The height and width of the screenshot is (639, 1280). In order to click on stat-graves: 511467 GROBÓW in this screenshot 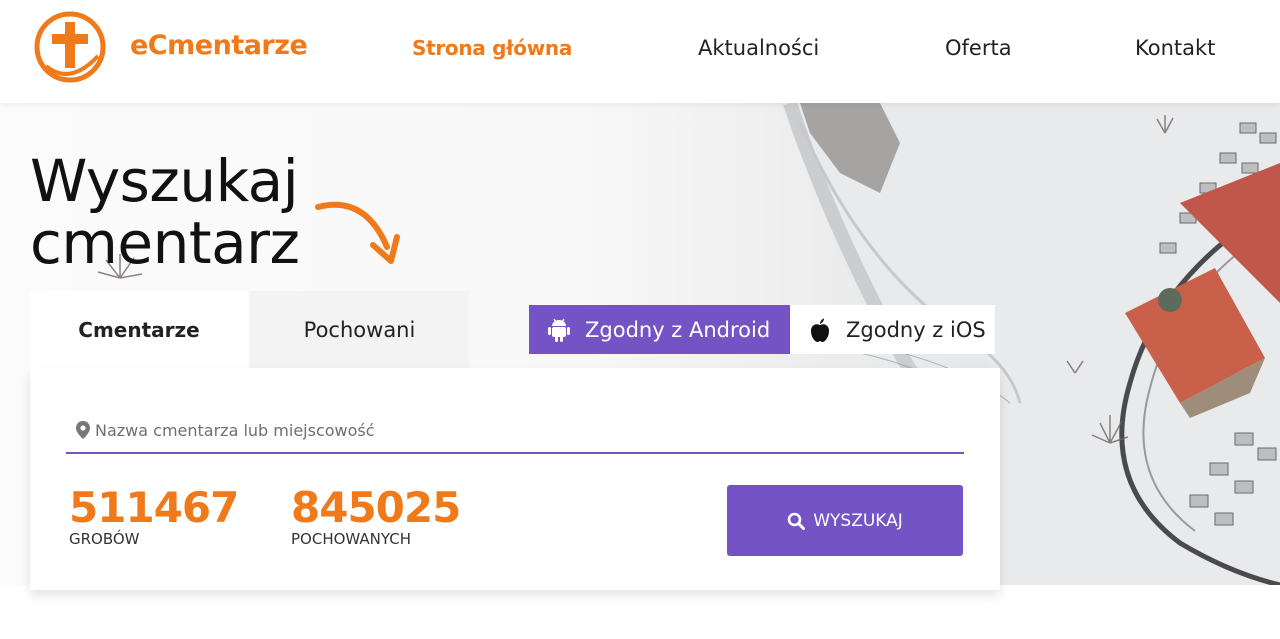, I will do `click(154, 516)`.